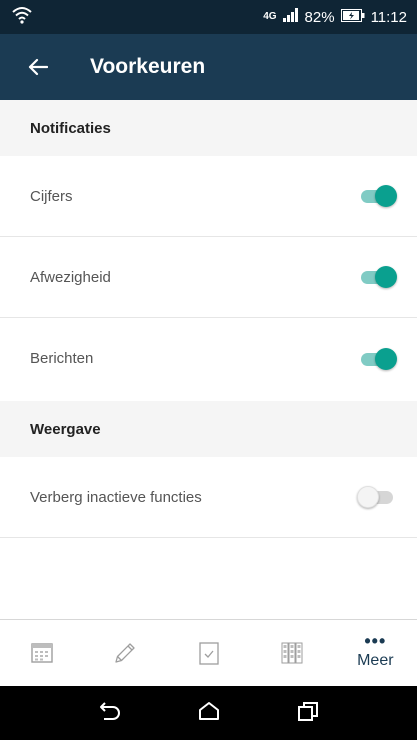  What do you see at coordinates (208, 429) in the screenshot?
I see `section-header-weergave: Weergave` at bounding box center [208, 429].